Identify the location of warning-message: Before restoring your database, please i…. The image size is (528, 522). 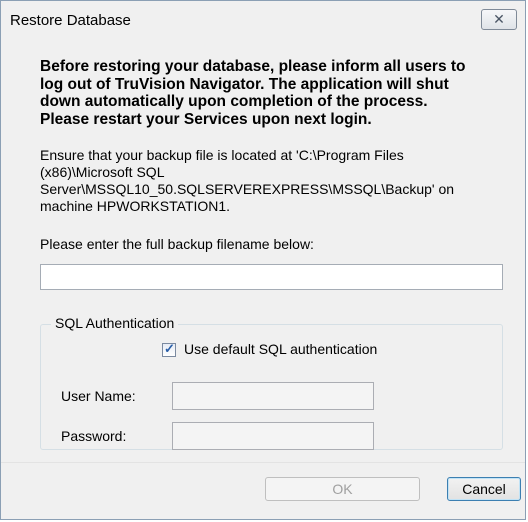
(253, 93).